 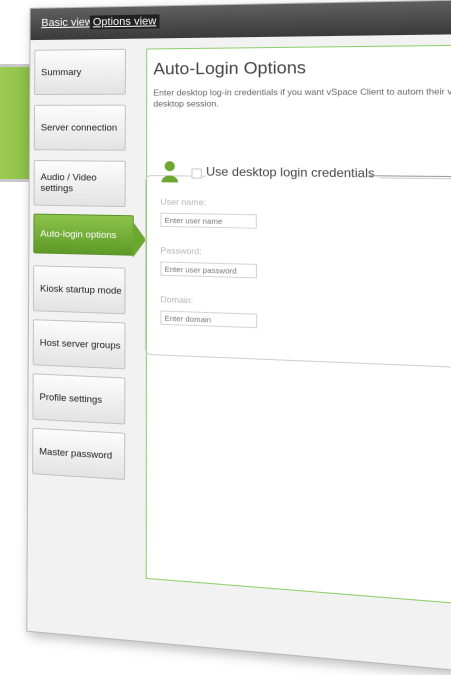 What do you see at coordinates (240, 20) in the screenshot?
I see `view-tab-bar: Basic view Options view` at bounding box center [240, 20].